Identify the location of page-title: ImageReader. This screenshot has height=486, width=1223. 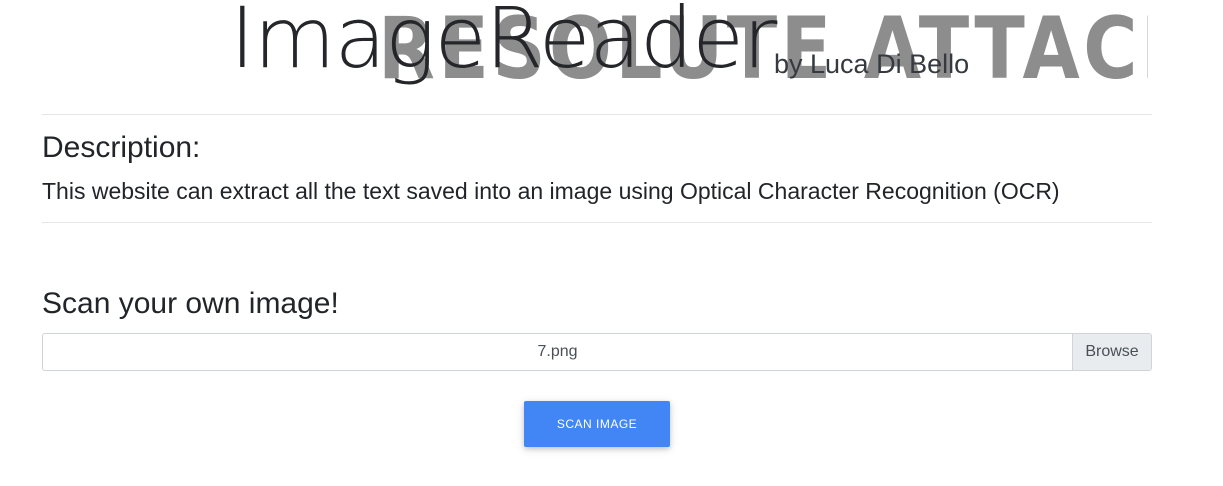
(503, 43).